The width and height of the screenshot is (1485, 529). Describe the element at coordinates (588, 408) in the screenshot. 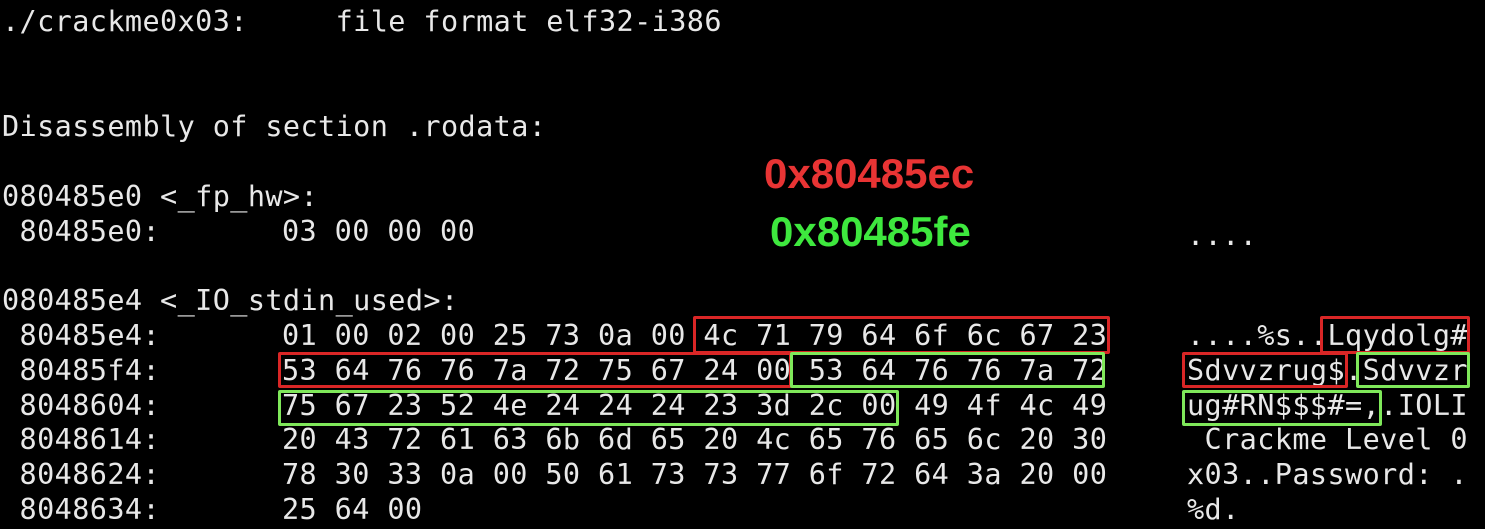

I see `green-highlight-hex-row3` at that location.